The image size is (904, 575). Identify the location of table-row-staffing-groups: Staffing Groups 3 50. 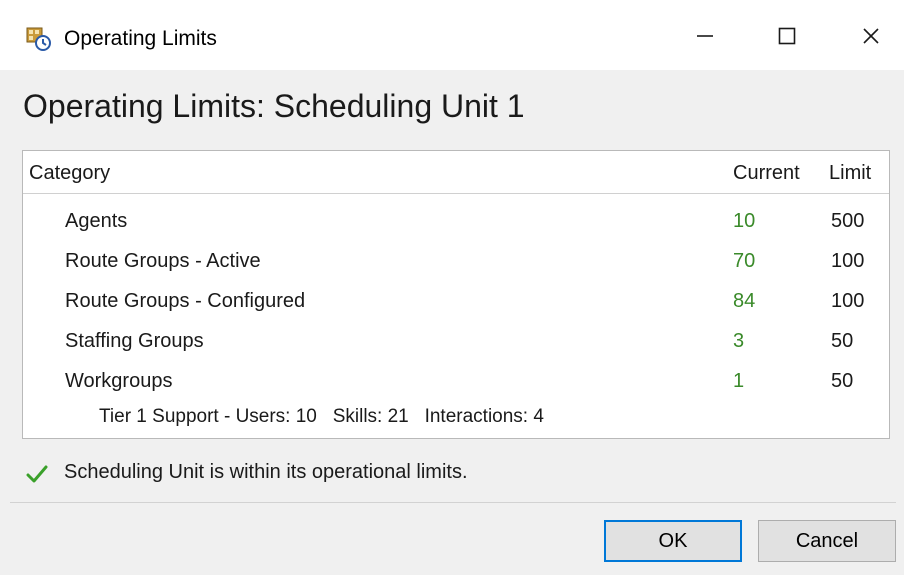
(456, 341).